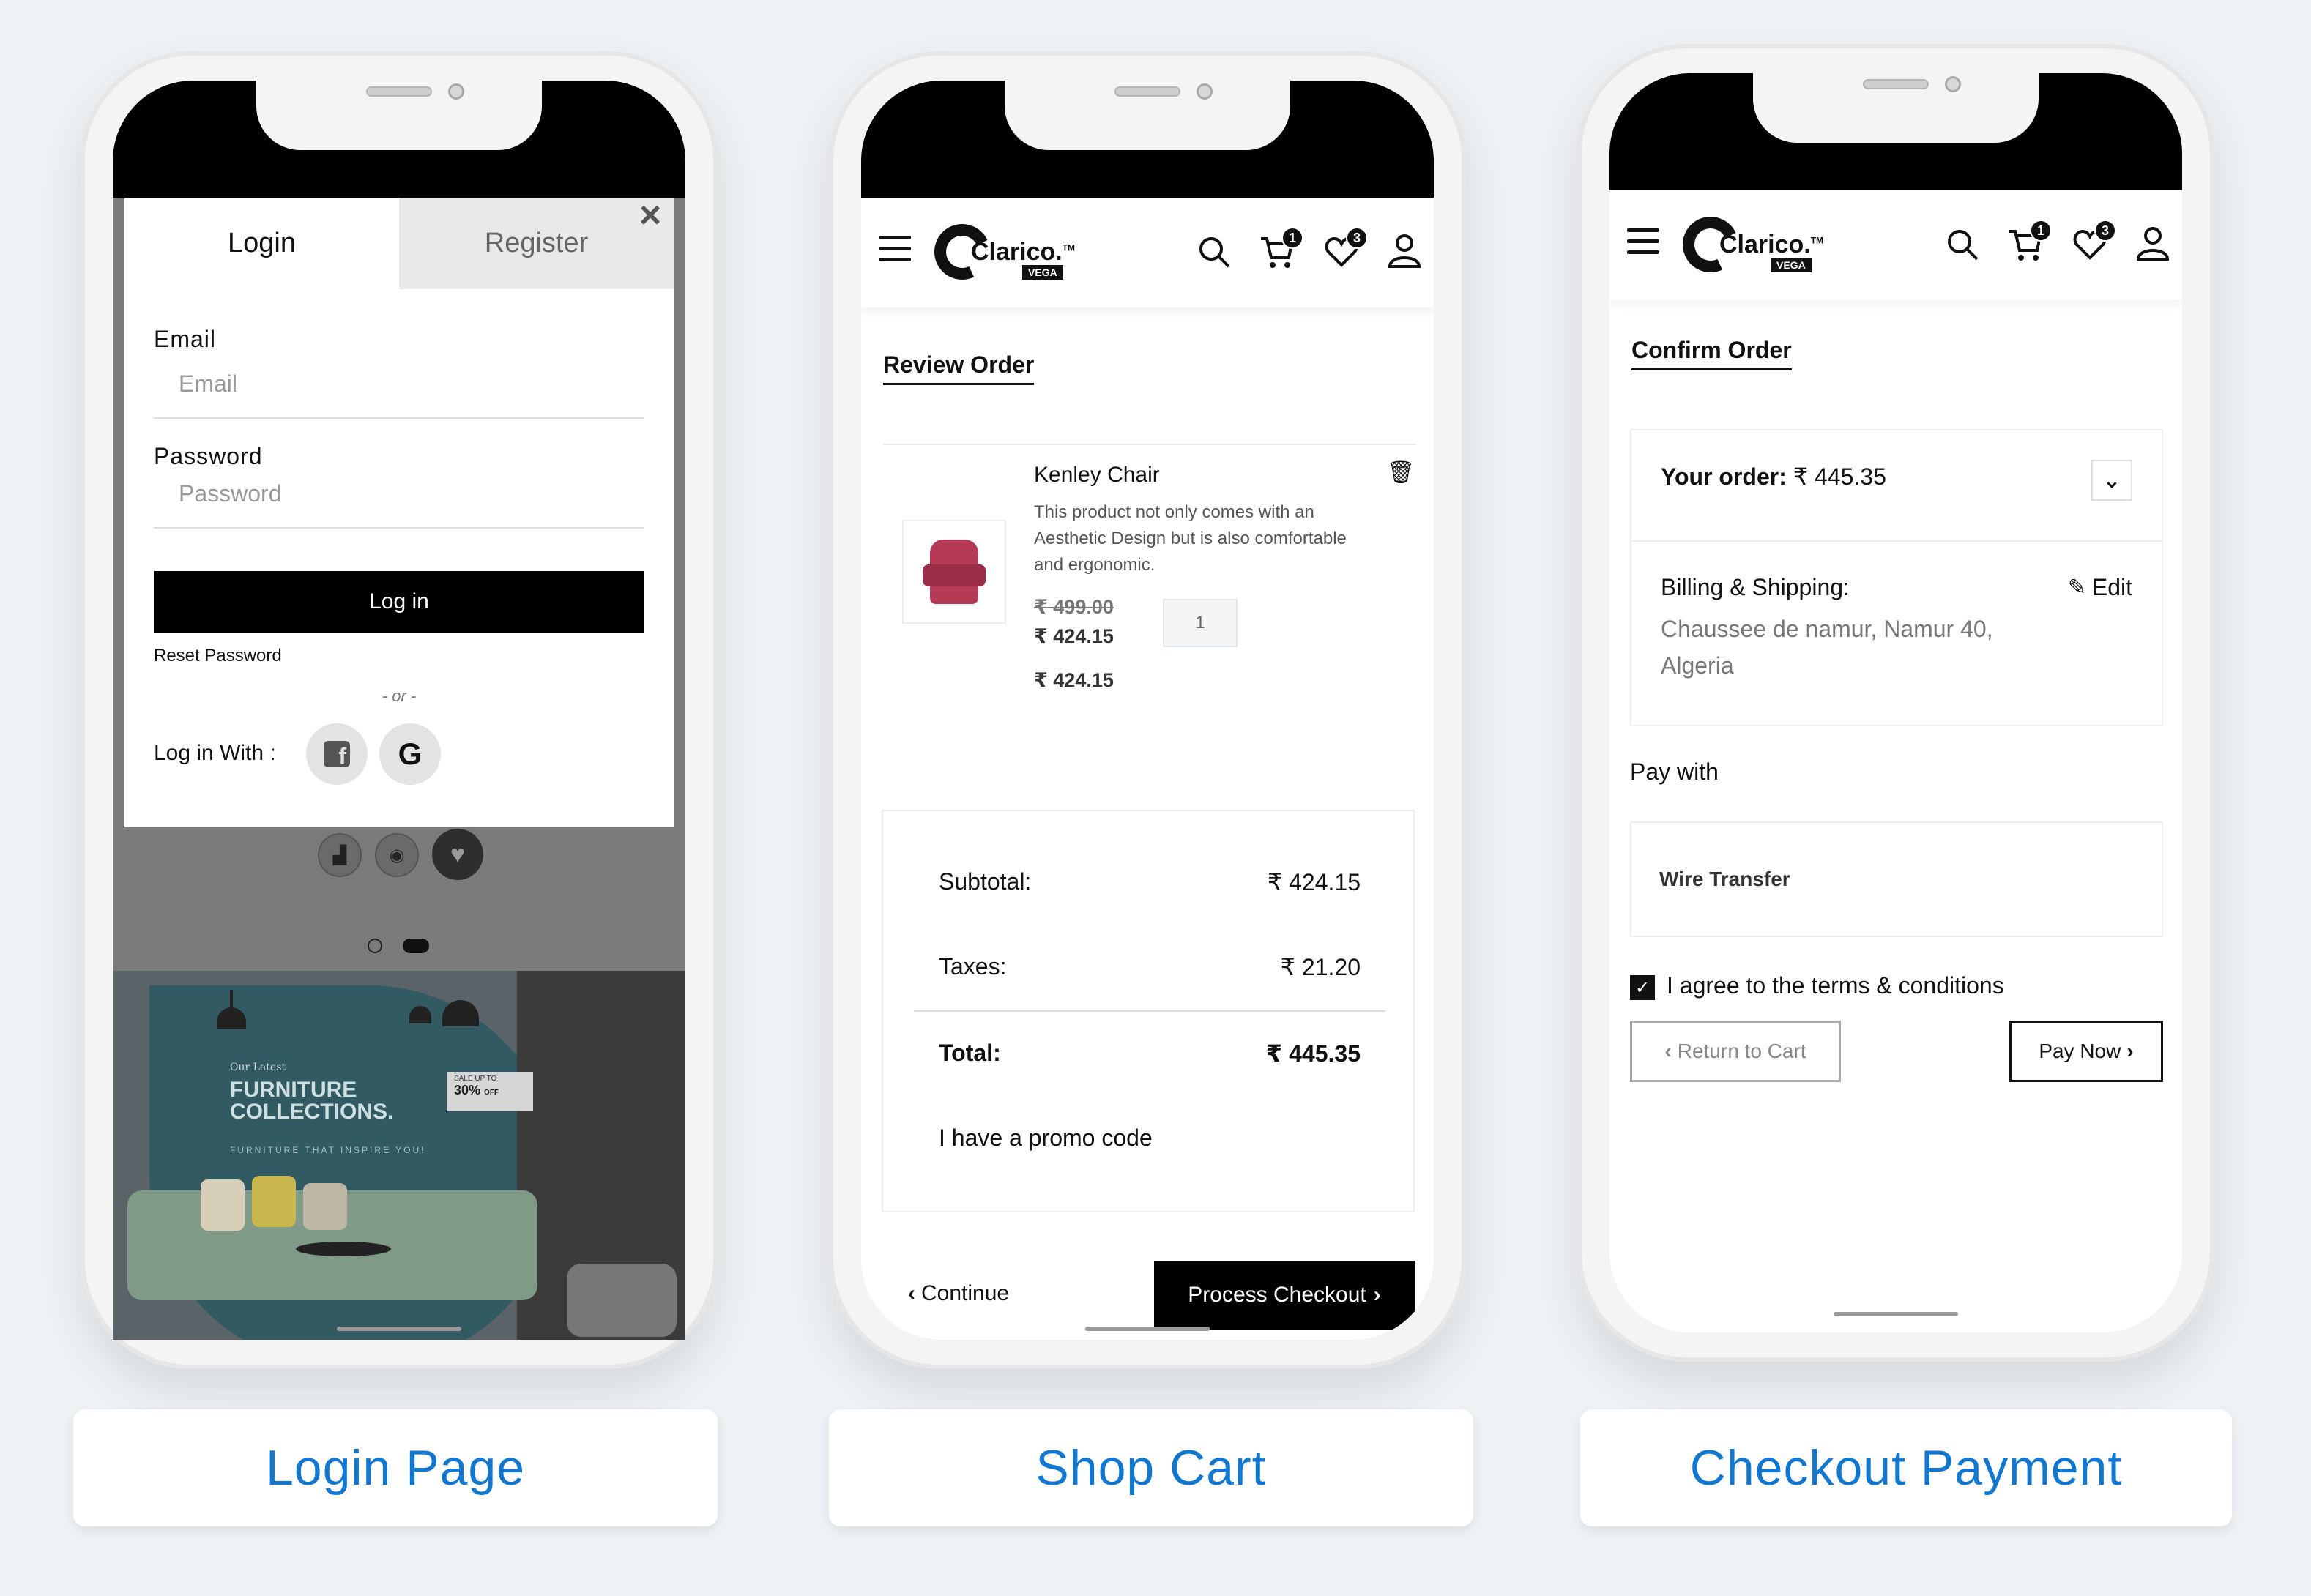  I want to click on coffee-table, so click(343, 1249).